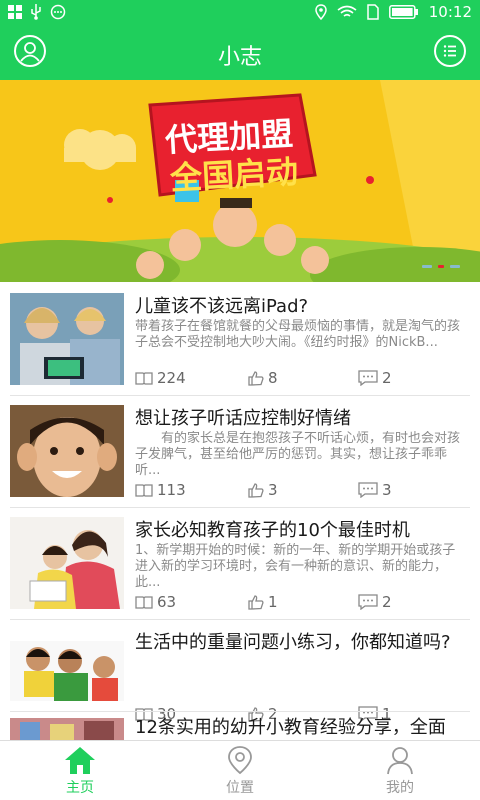 This screenshot has width=480, height=800. I want to click on like-count: 1, so click(263, 602).